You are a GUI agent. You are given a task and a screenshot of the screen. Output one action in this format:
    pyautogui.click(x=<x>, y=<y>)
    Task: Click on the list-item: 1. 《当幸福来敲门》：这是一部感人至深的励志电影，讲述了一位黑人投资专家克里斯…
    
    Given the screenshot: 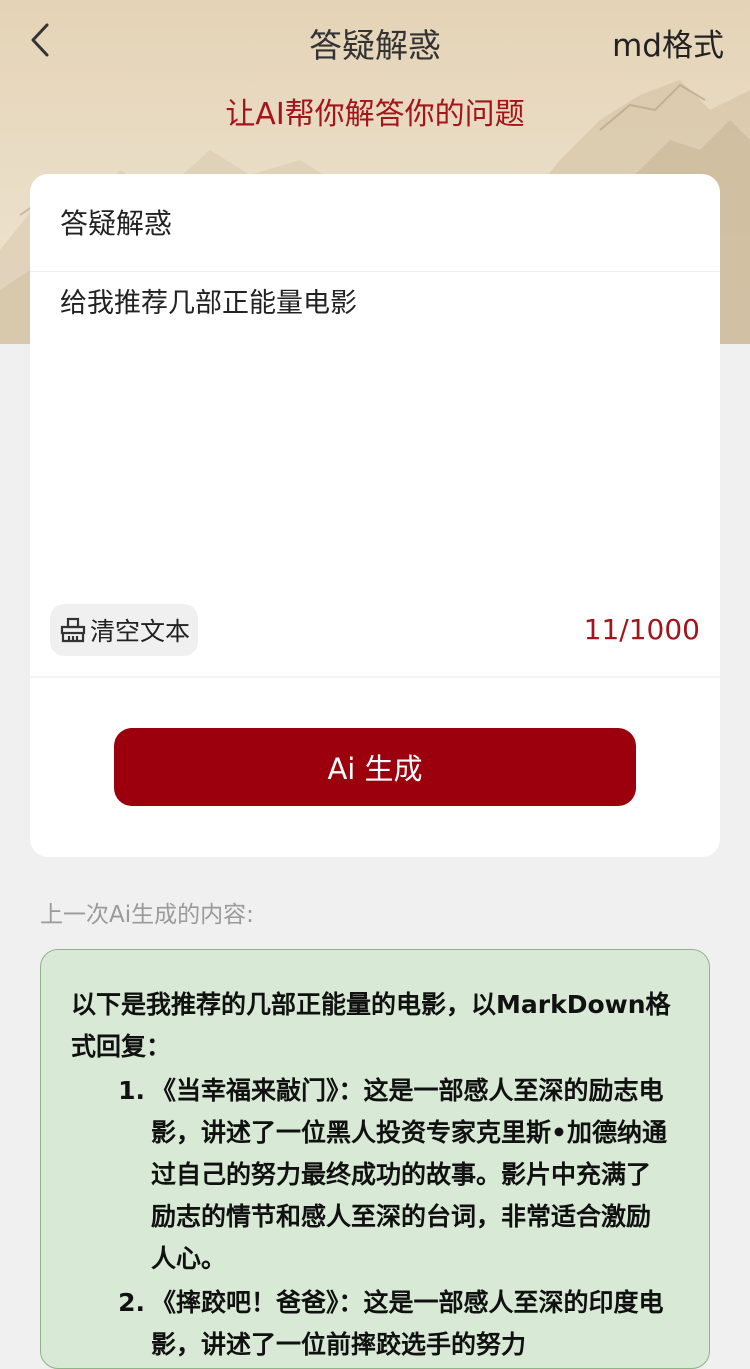 What is the action you would take?
    pyautogui.click(x=372, y=1175)
    